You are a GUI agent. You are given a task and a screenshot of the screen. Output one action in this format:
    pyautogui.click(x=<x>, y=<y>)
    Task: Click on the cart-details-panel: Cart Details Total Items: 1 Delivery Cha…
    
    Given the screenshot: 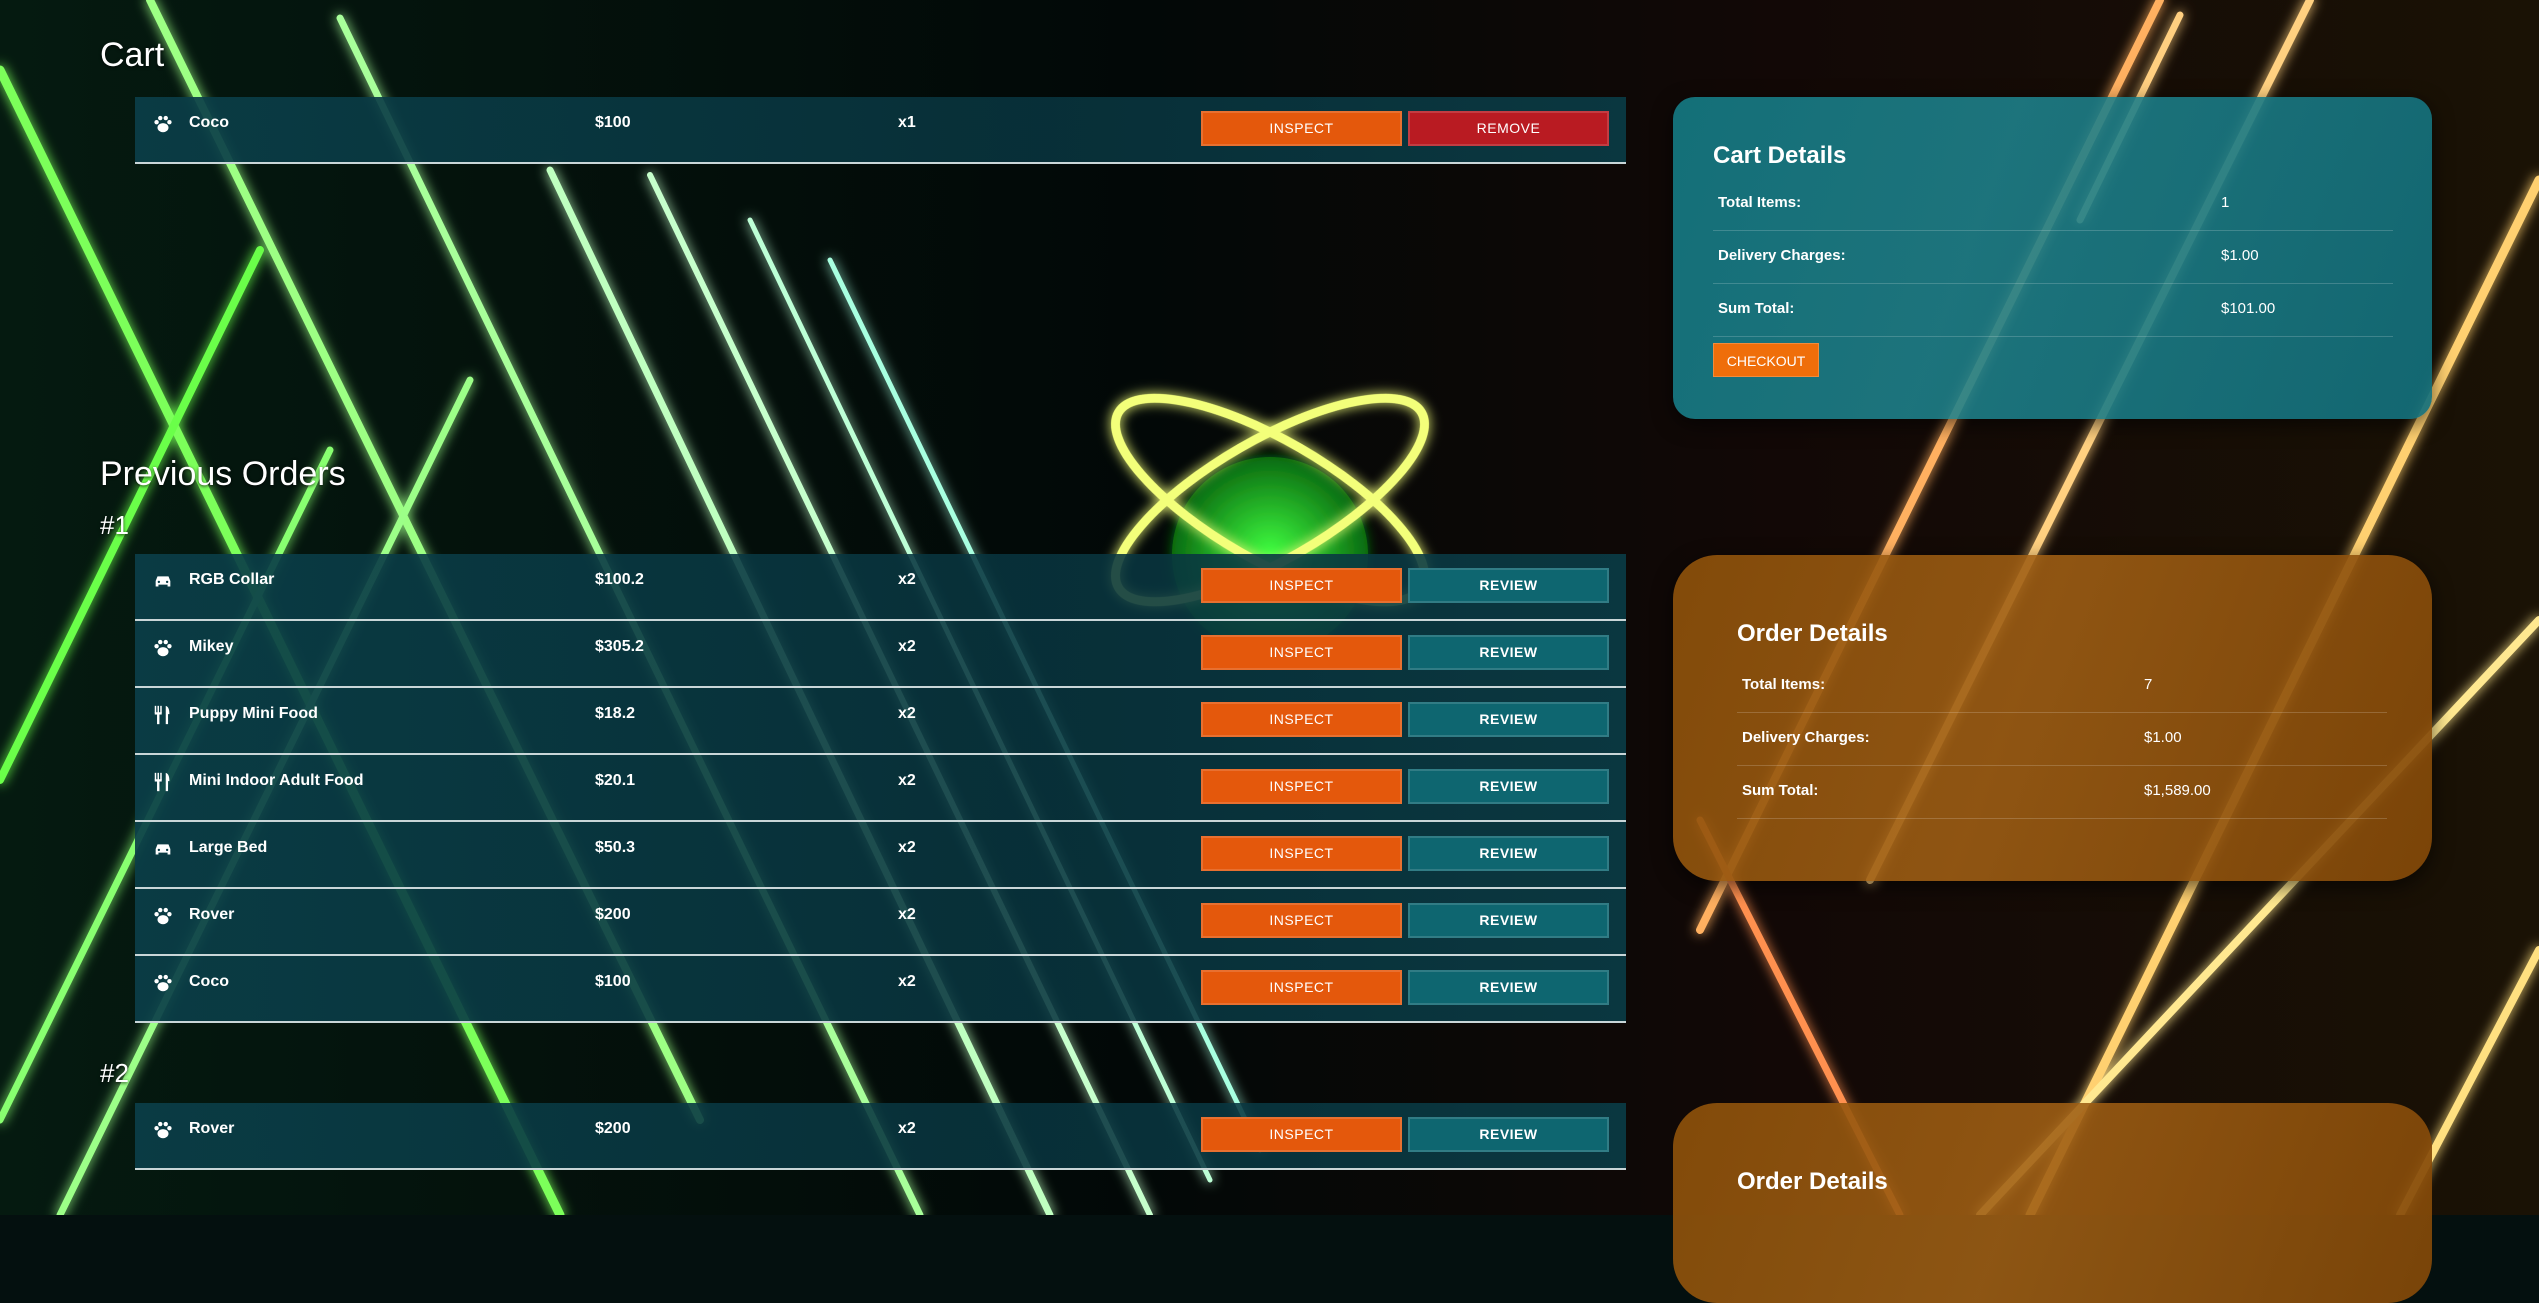 What is the action you would take?
    pyautogui.click(x=2052, y=258)
    